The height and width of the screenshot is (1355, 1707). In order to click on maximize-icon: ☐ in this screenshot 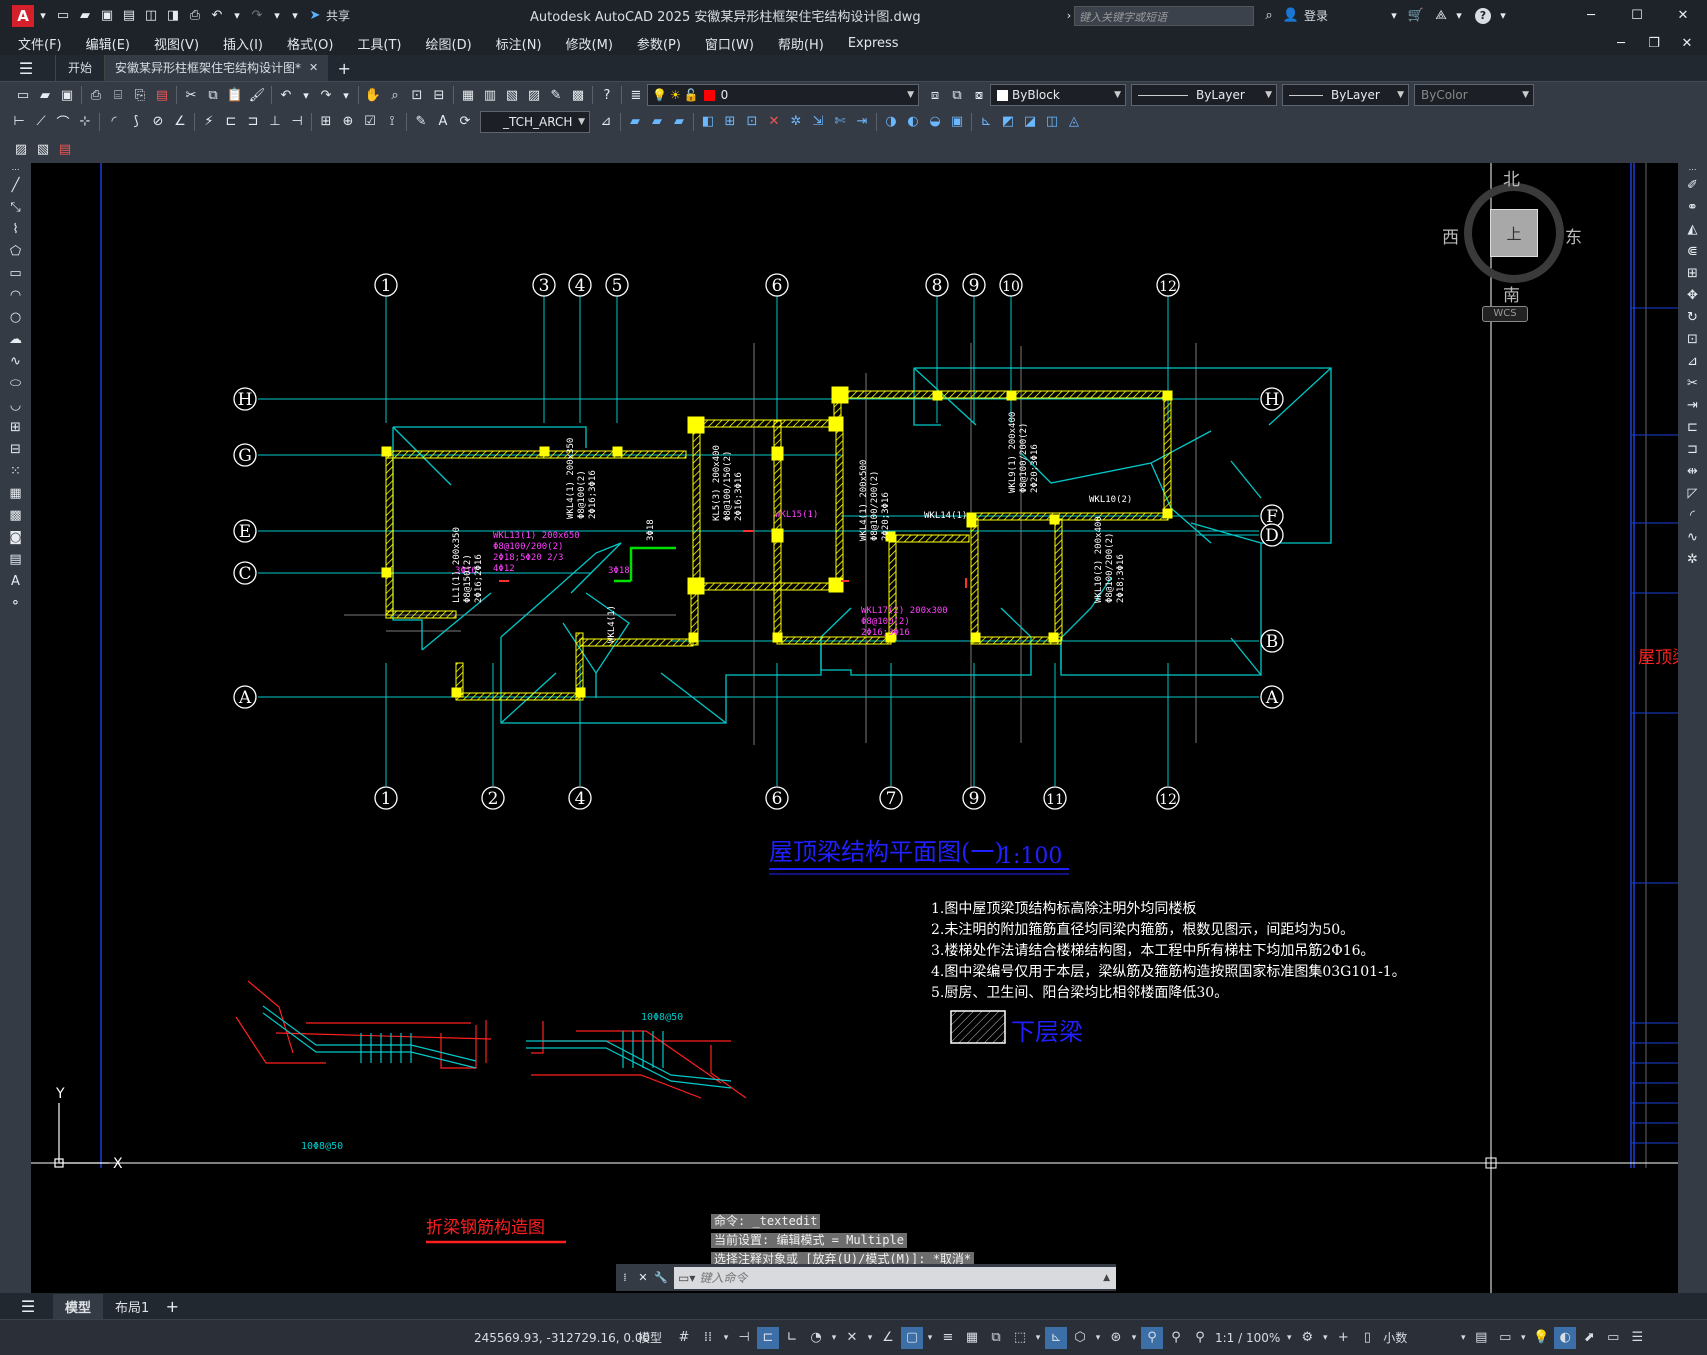, I will do `click(1637, 16)`.